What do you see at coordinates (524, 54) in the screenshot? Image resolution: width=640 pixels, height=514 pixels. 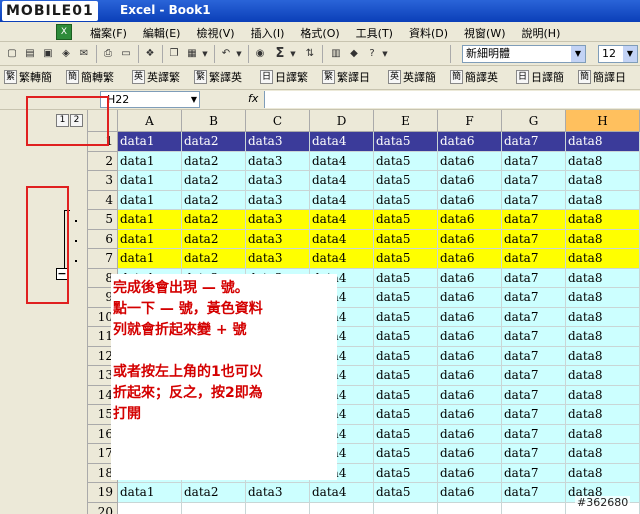 I see `font-name-combo: 新細明體 ▼` at bounding box center [524, 54].